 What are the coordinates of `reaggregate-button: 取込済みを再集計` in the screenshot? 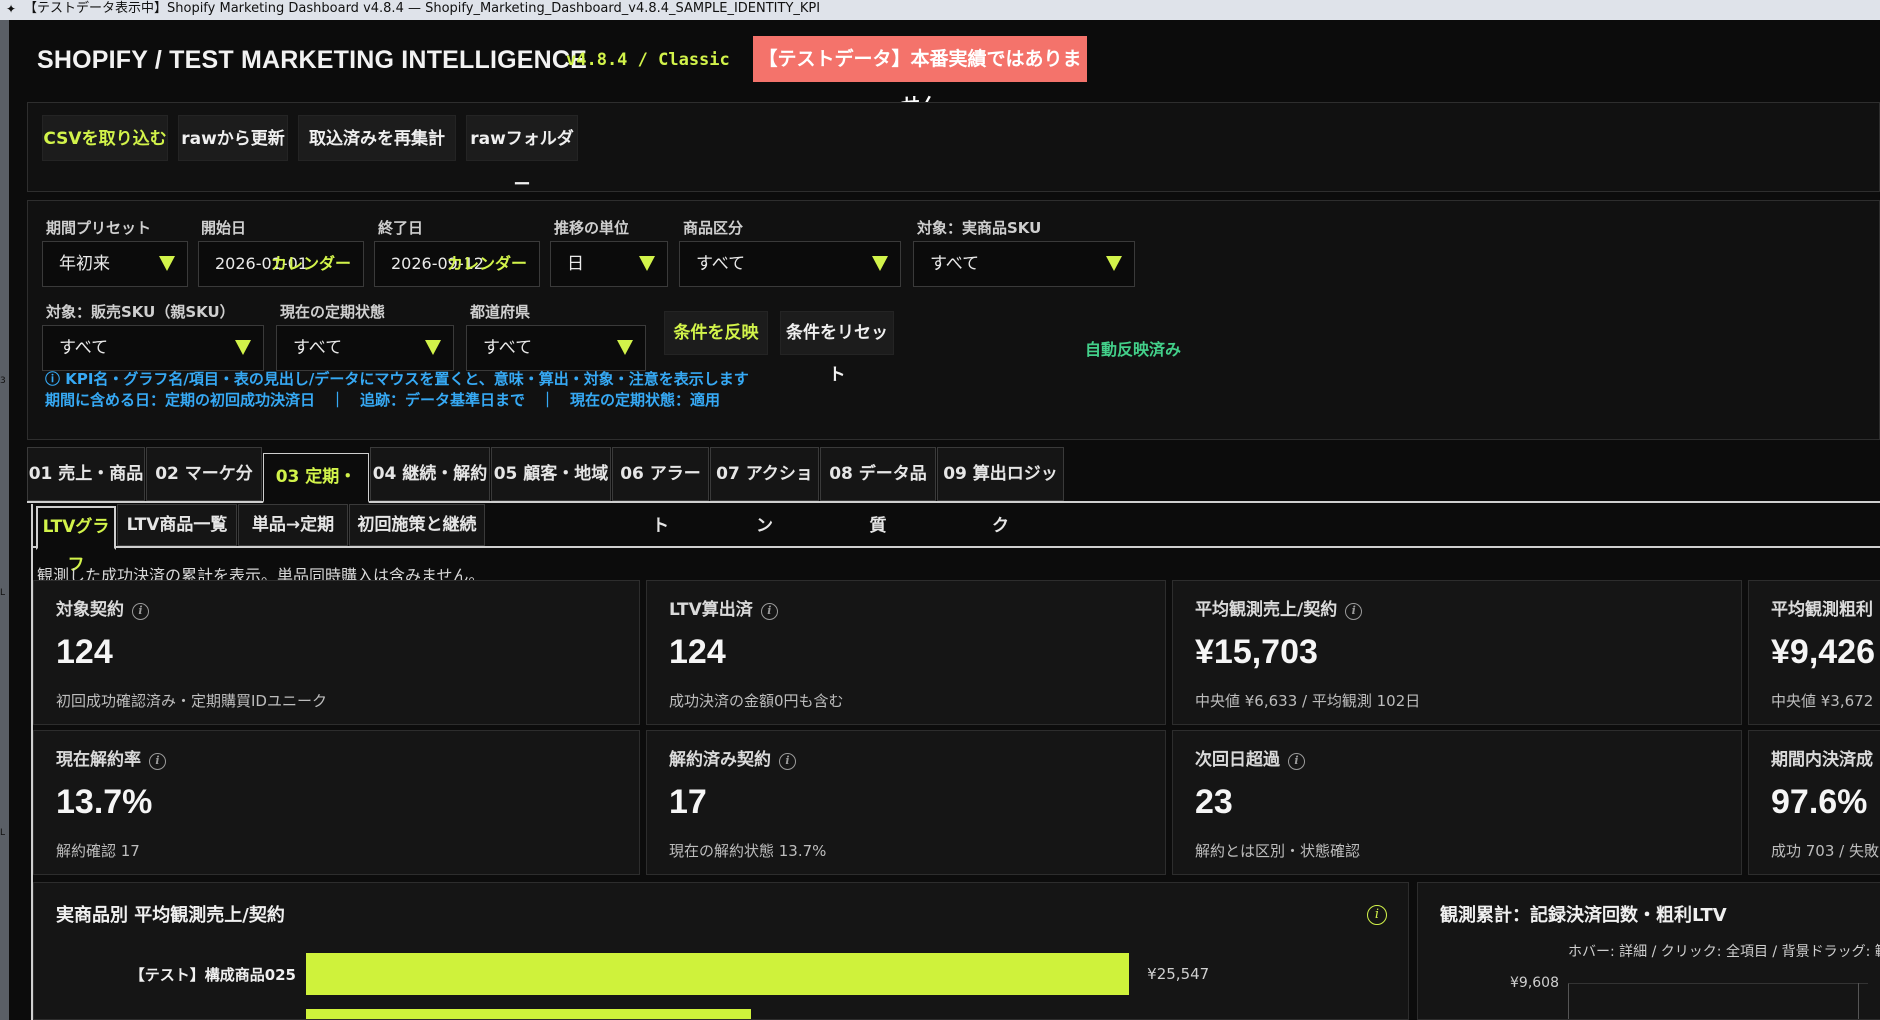 It's located at (377, 138).